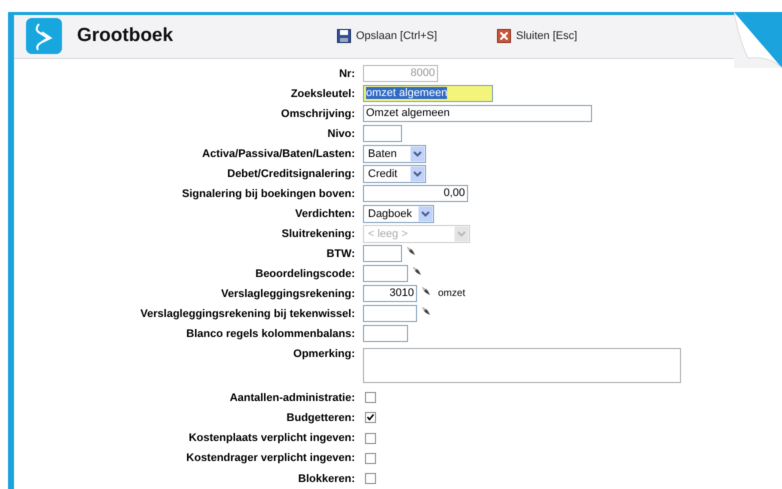 This screenshot has height=489, width=782. I want to click on close-icon, so click(504, 36).